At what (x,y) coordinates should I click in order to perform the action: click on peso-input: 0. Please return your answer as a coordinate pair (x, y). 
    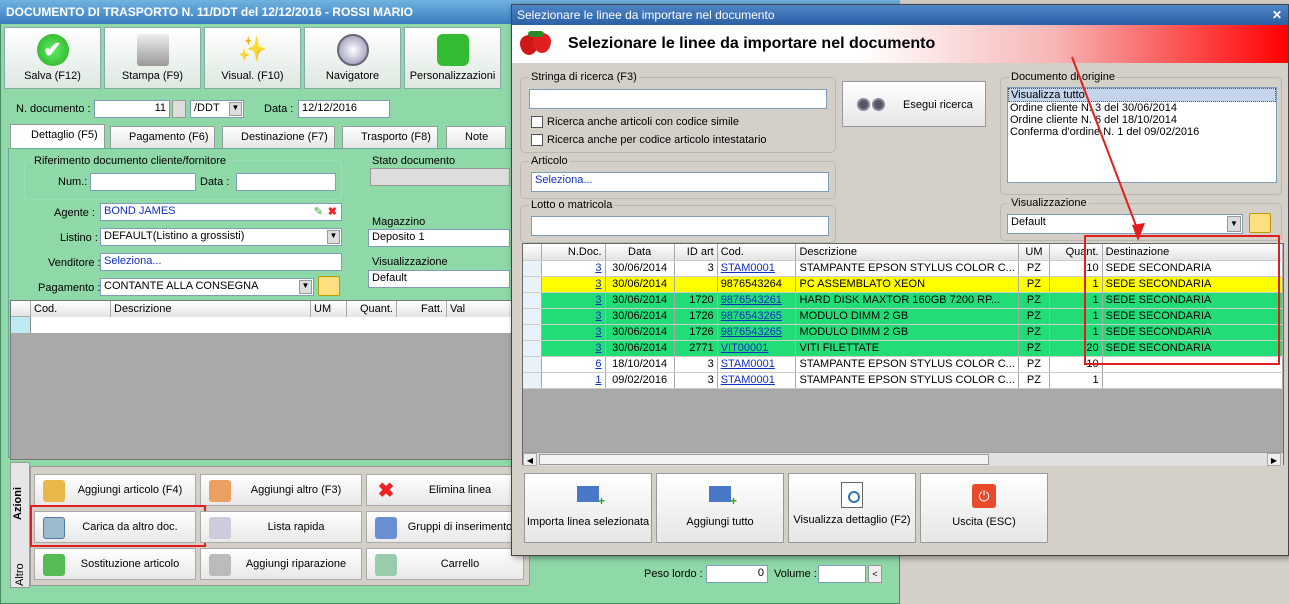
    Looking at the image, I should click on (737, 574).